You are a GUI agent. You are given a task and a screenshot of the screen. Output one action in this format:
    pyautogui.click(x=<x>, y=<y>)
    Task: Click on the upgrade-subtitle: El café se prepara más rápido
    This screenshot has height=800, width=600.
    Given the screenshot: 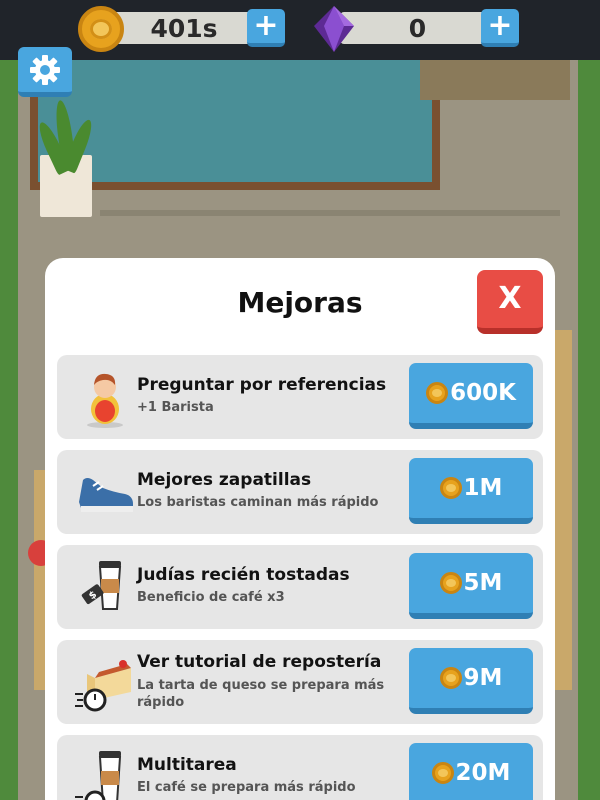 What is the action you would take?
    pyautogui.click(x=246, y=787)
    